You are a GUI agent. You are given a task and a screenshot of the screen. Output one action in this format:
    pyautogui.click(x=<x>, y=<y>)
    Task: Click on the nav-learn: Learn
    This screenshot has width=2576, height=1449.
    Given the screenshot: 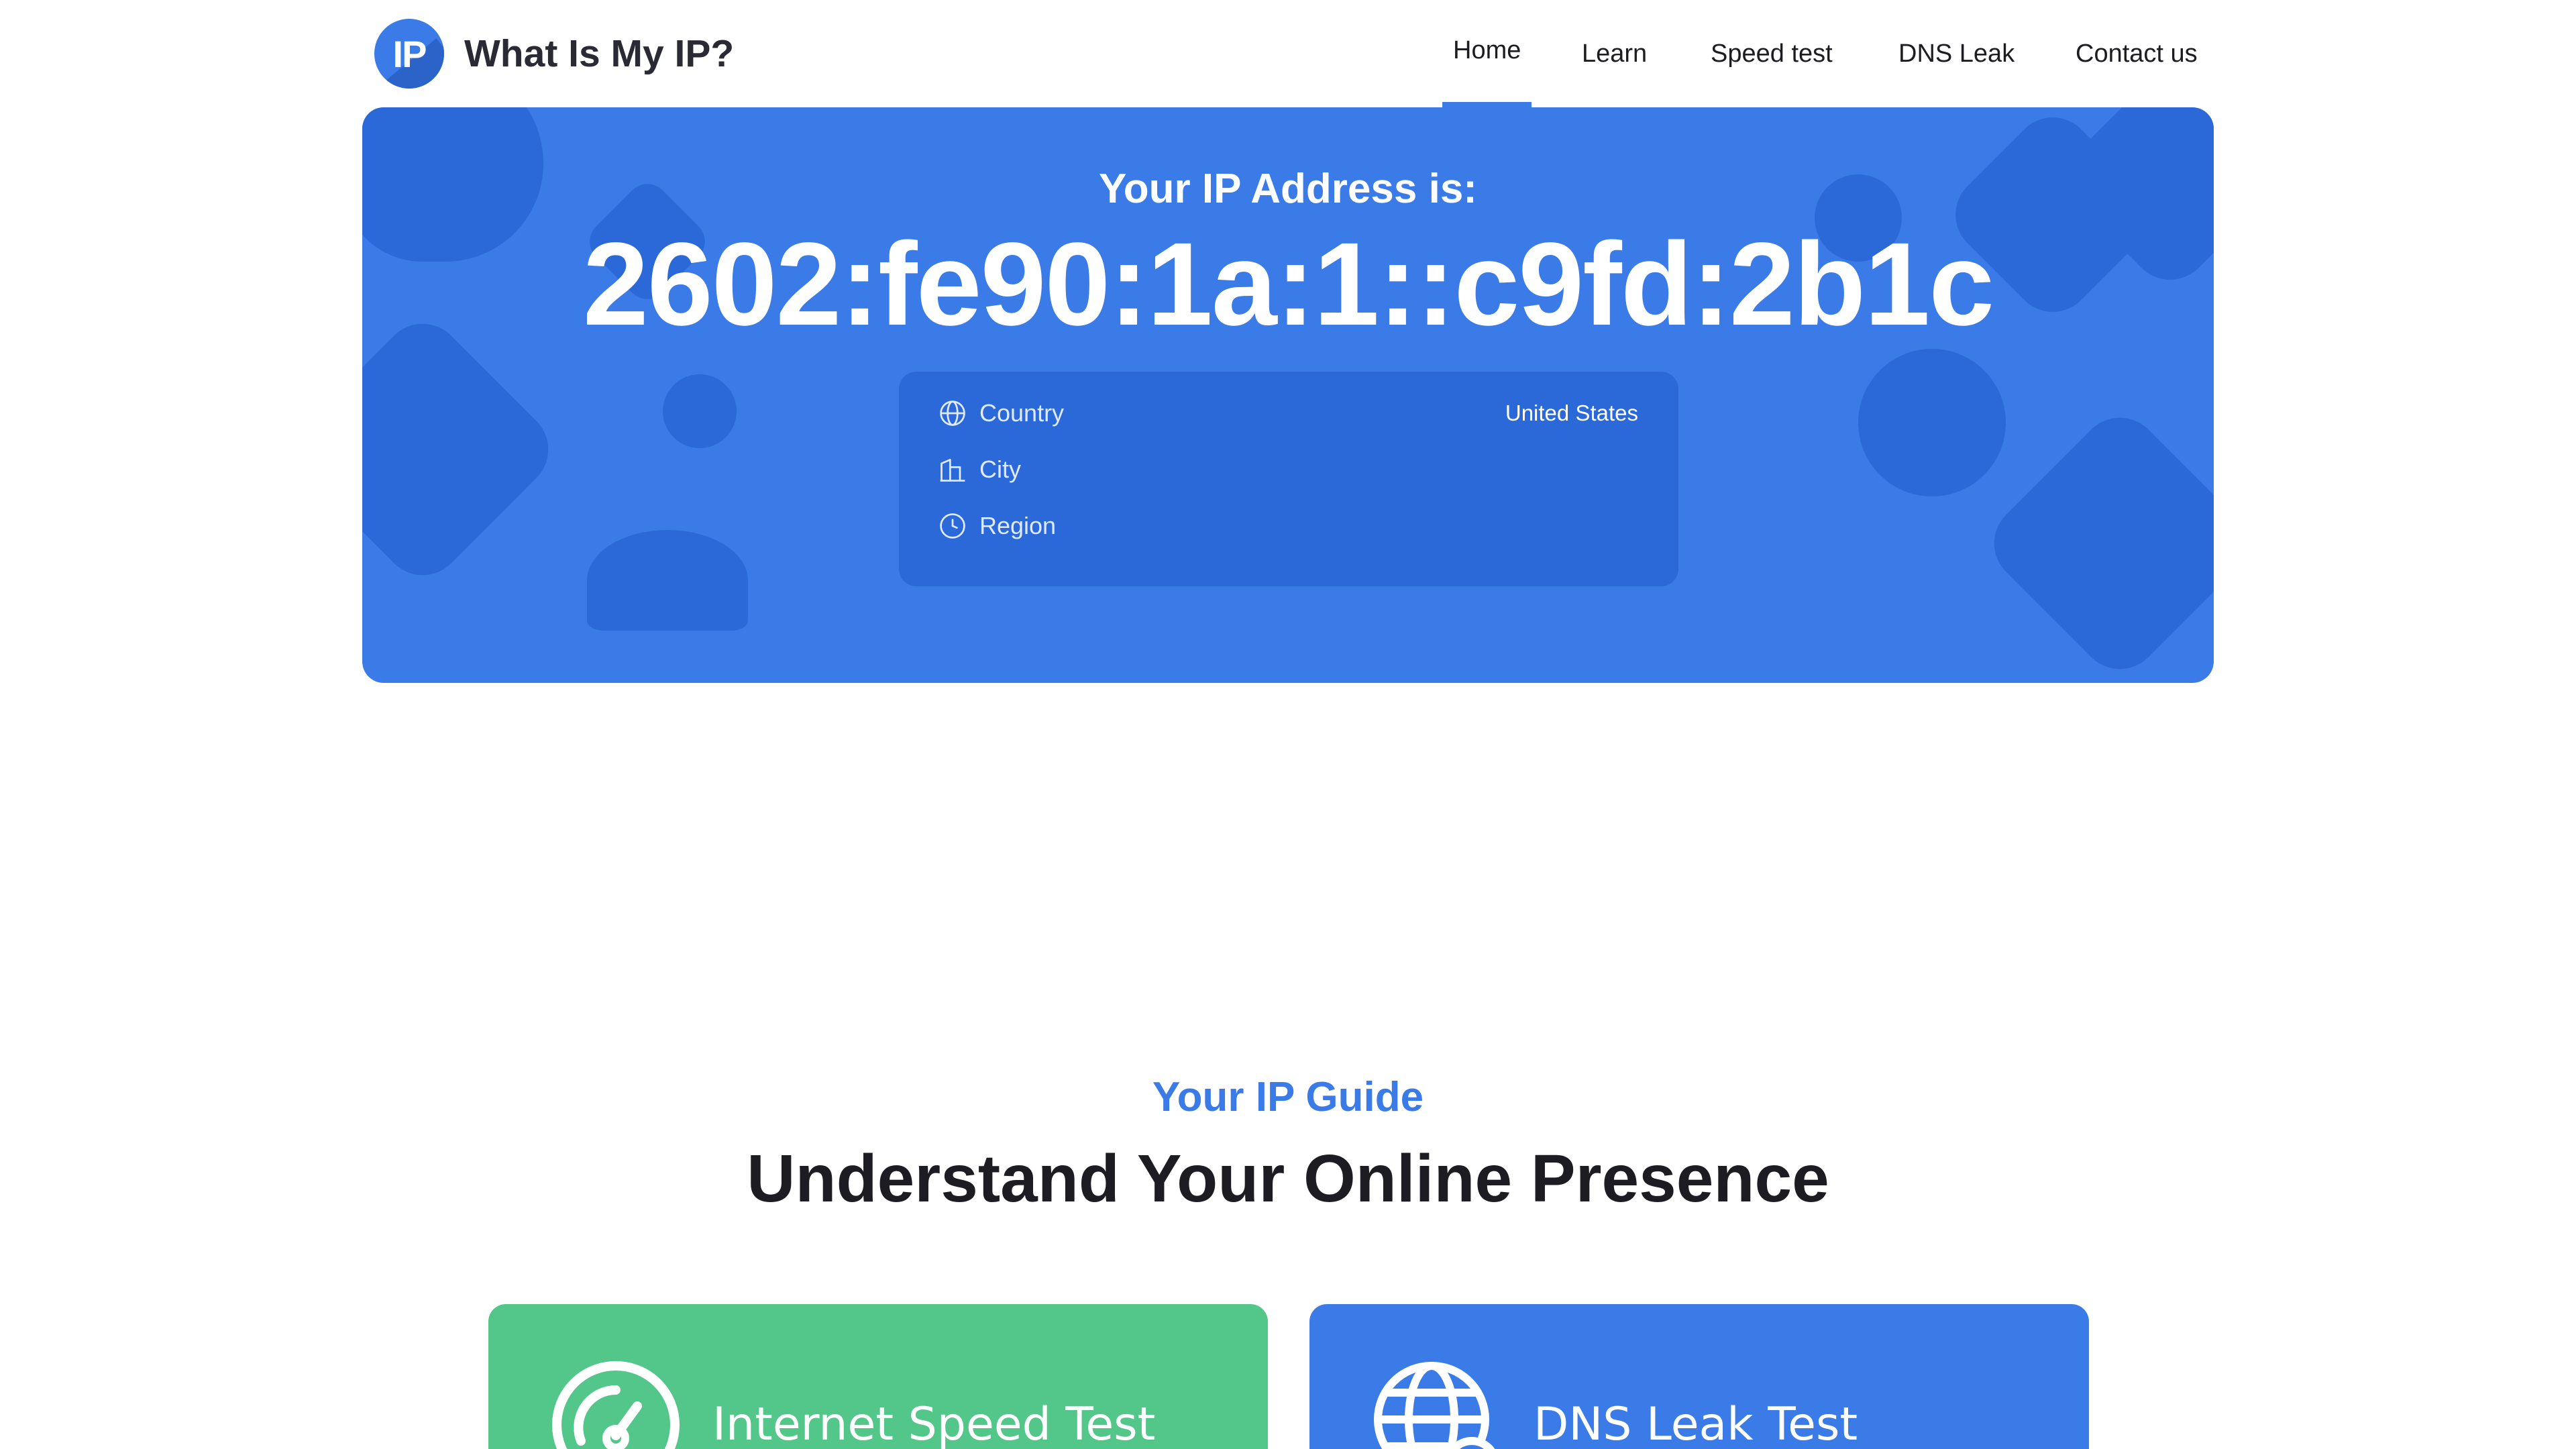 What is the action you would take?
    pyautogui.click(x=1614, y=53)
    